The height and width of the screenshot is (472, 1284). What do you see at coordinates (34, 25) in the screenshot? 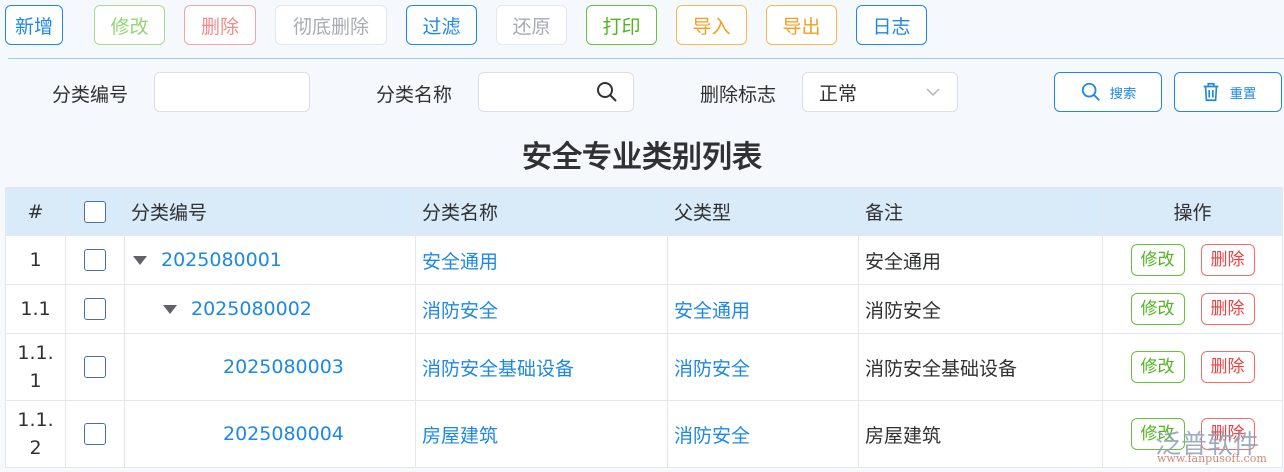
I see `add-button: 新增` at bounding box center [34, 25].